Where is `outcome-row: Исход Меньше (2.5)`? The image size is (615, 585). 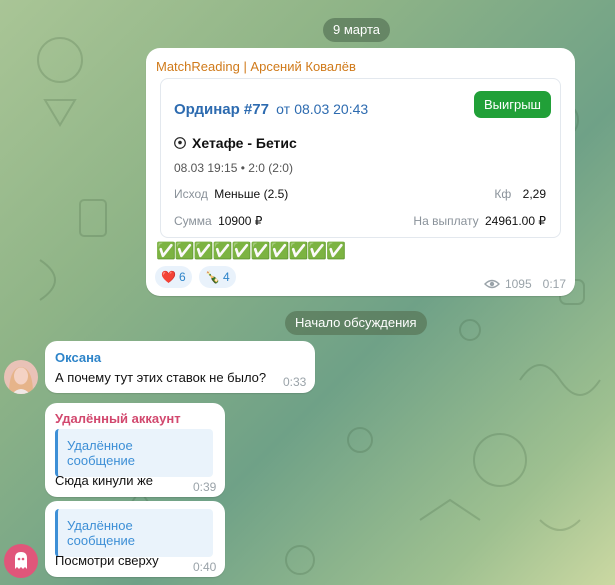 outcome-row: Исход Меньше (2.5) is located at coordinates (231, 194).